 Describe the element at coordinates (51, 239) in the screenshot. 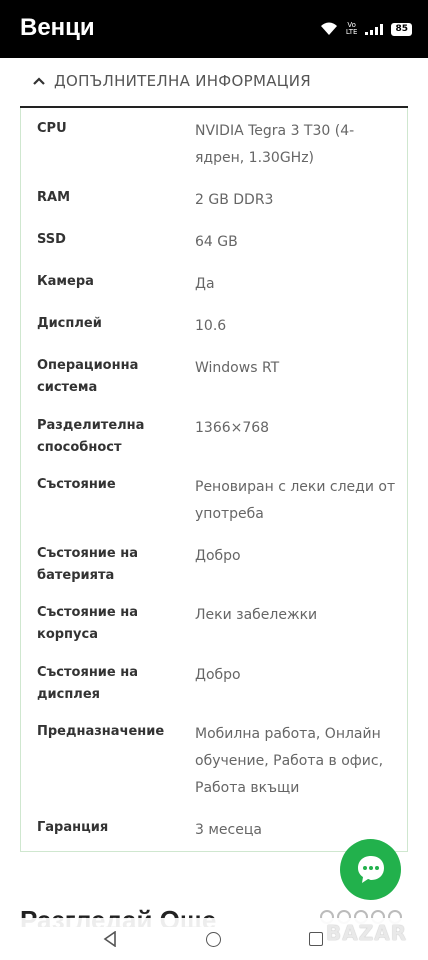

I see `spec-key: SSD` at that location.